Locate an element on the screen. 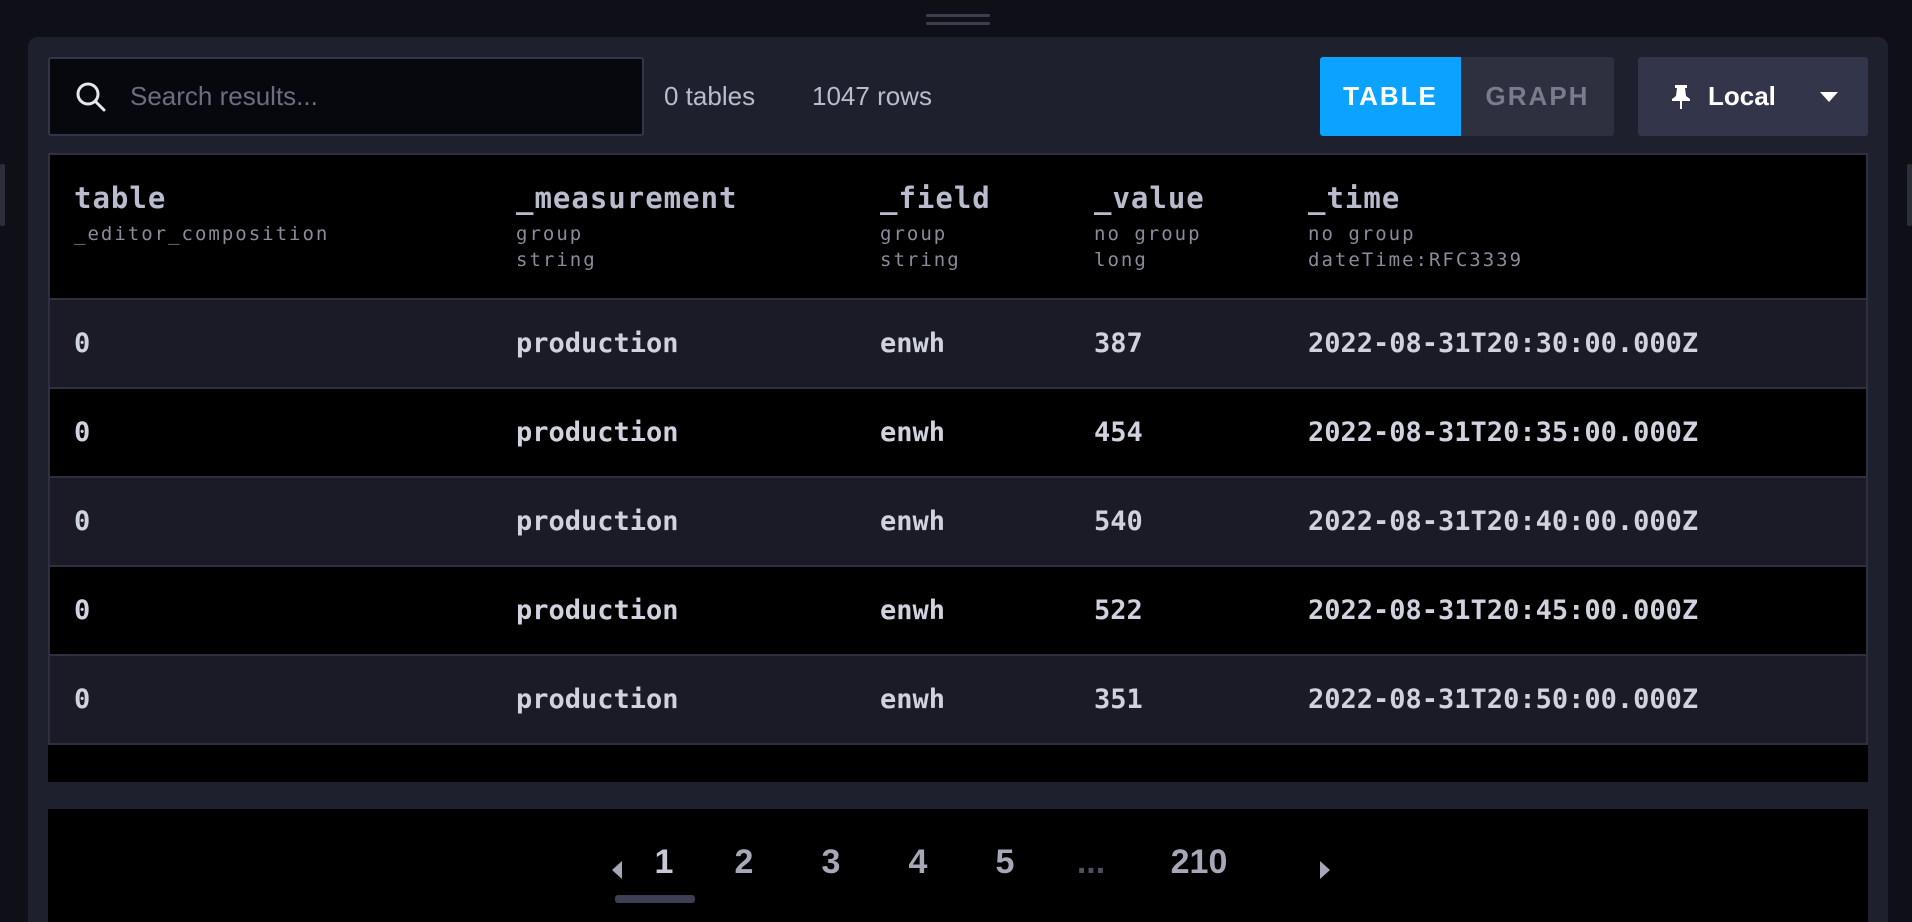 The width and height of the screenshot is (1912, 922). cell-value: 387 is located at coordinates (1118, 343).